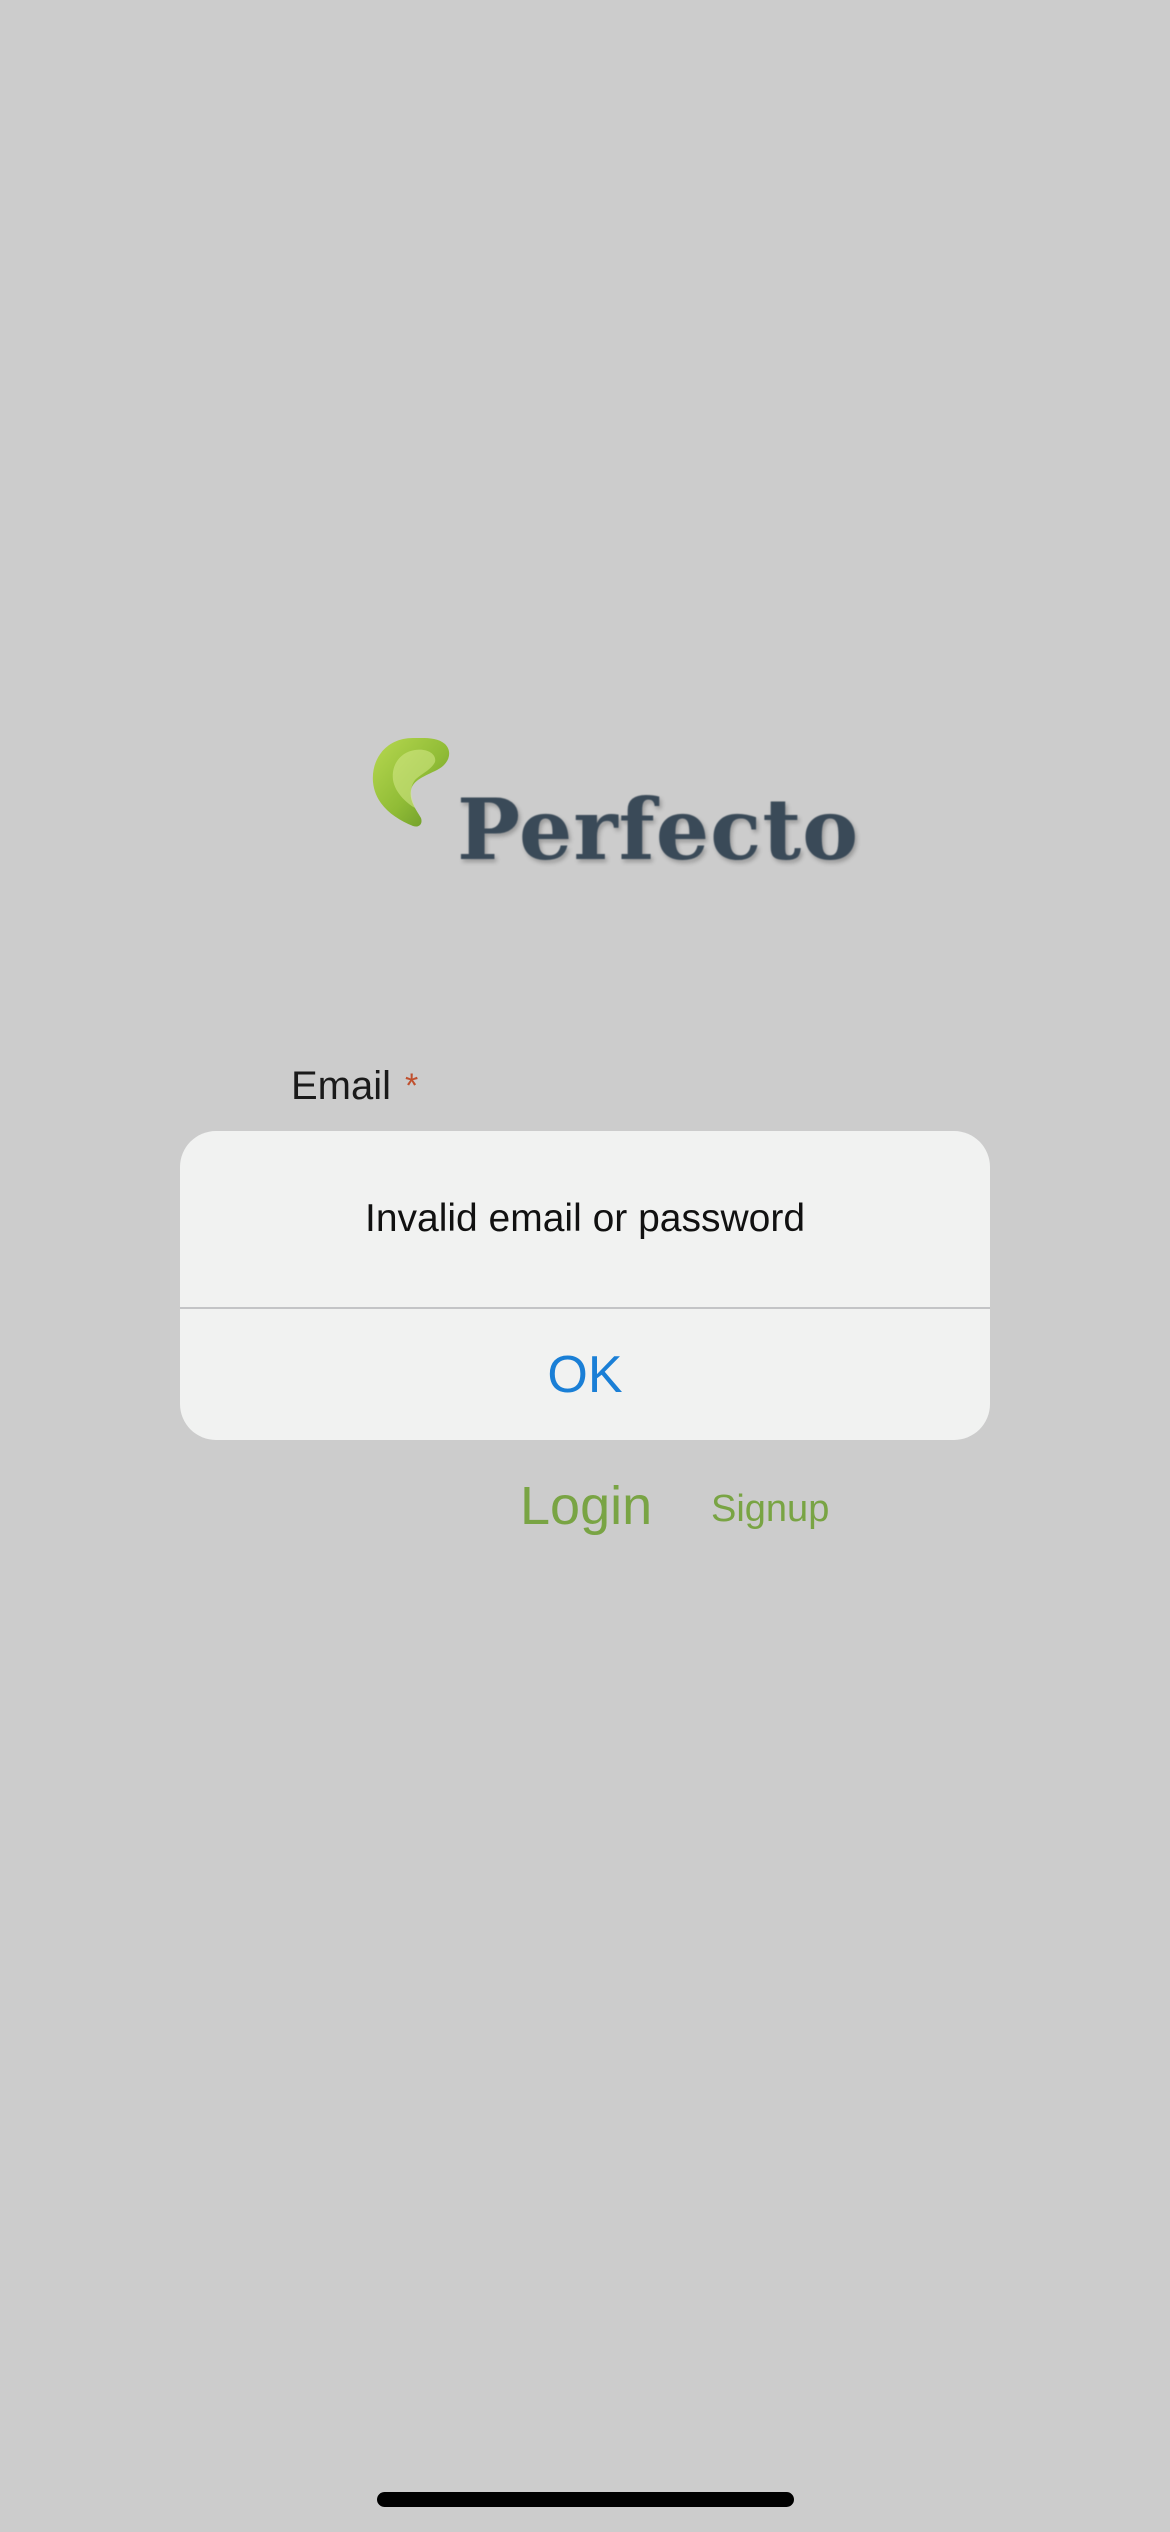  Describe the element at coordinates (585, 1218) in the screenshot. I see `alert-message: Invalid email or password` at that location.